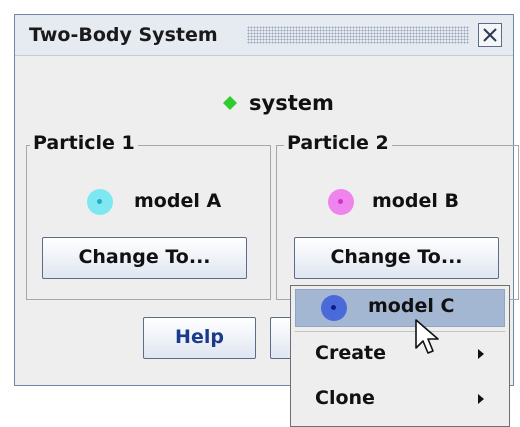 This screenshot has height=427, width=520. Describe the element at coordinates (400, 399) in the screenshot. I see `menu-item-clone: Clone` at that location.